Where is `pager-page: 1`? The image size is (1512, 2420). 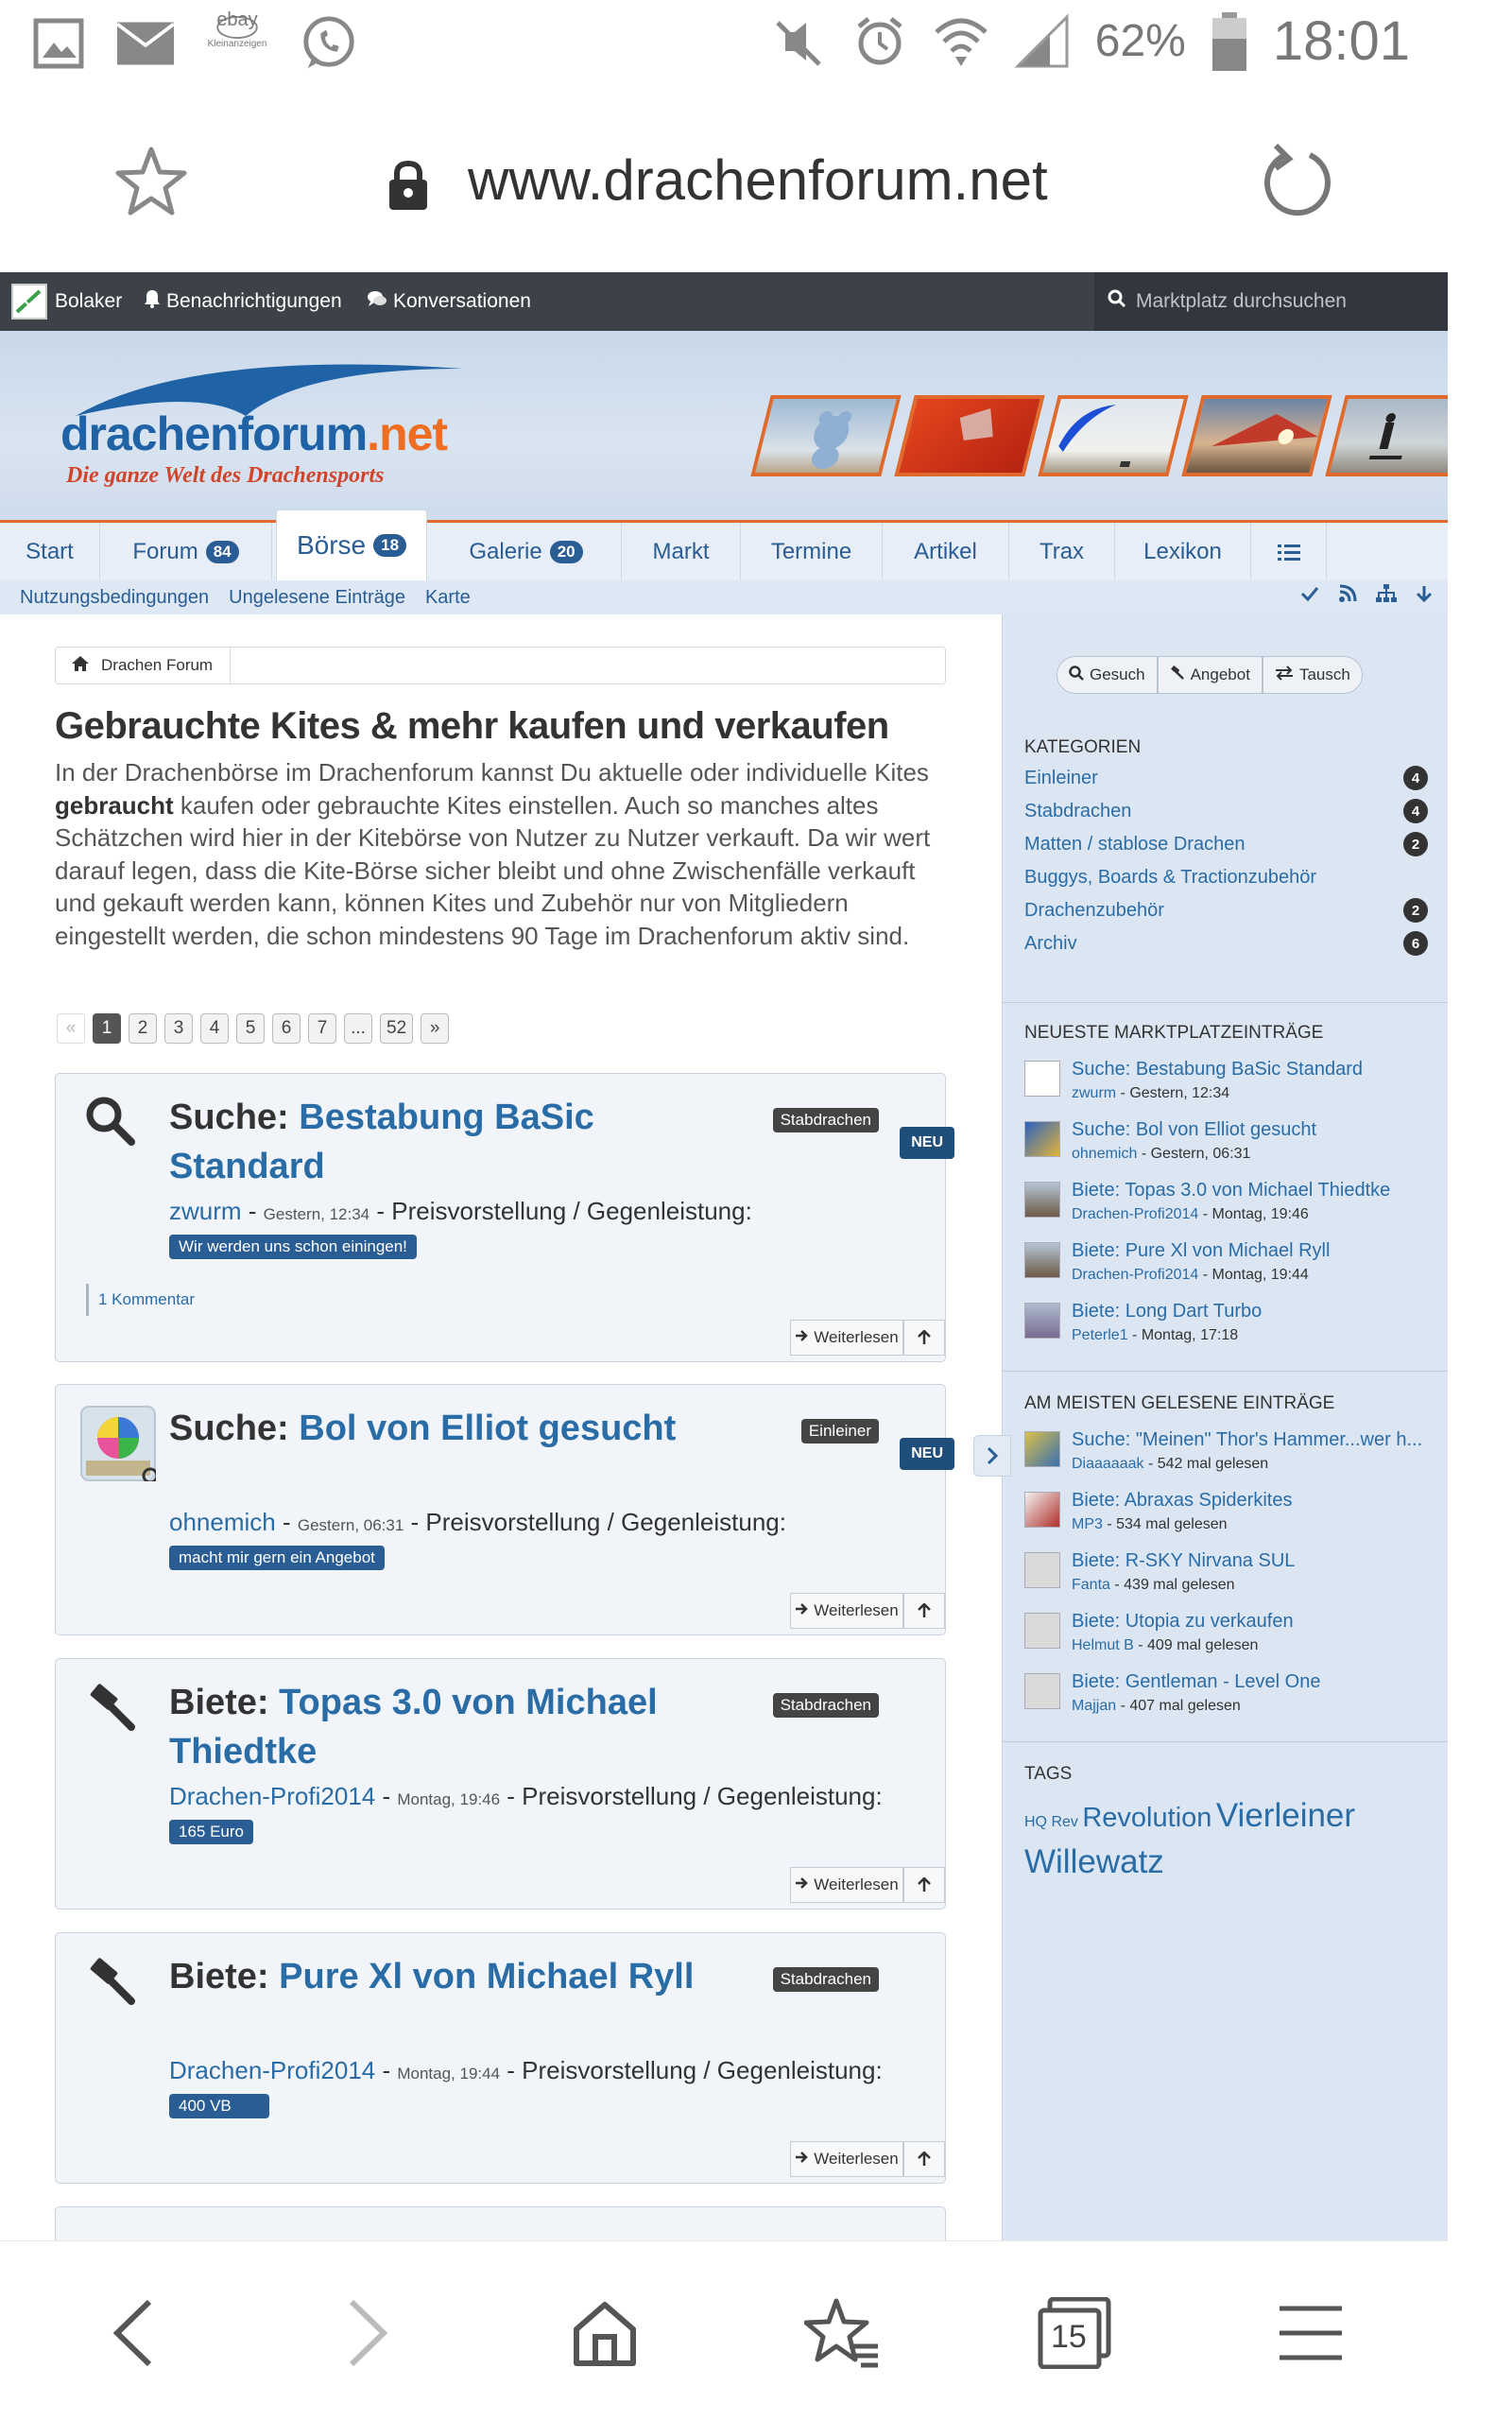 pager-page: 1 is located at coordinates (107, 1028).